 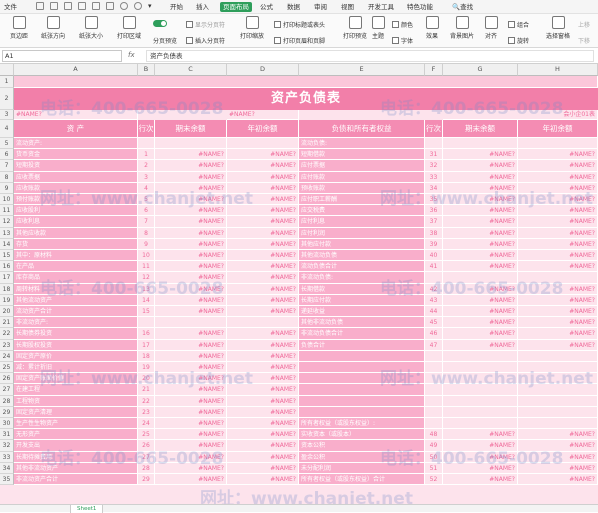 I want to click on table-cell: 15, so click(x=146, y=312).